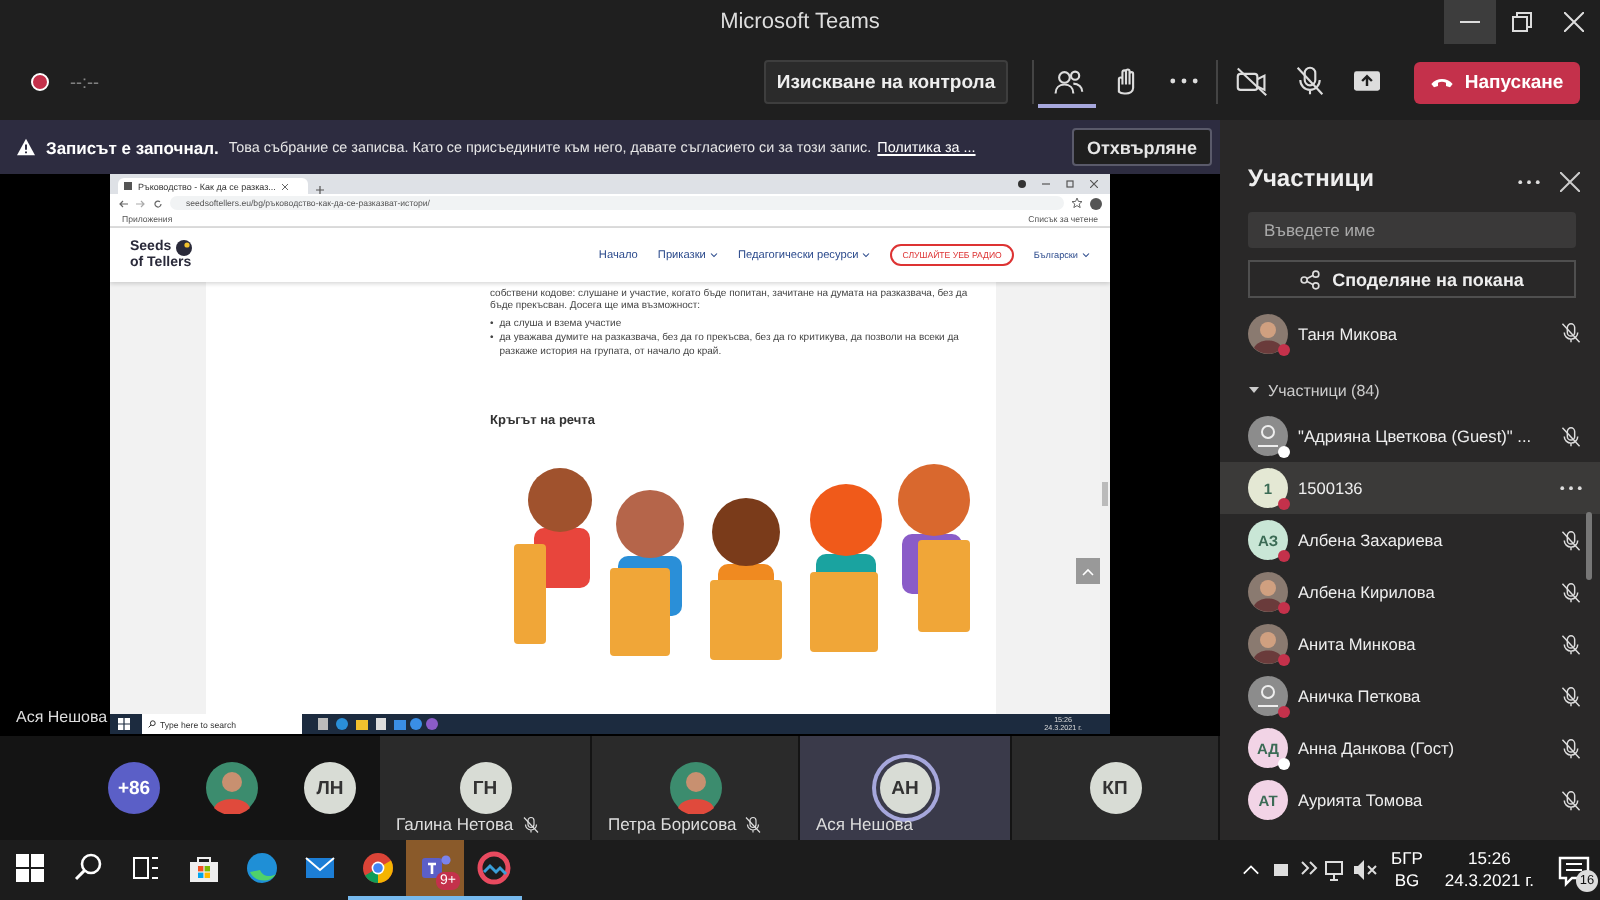 The image size is (1600, 900). What do you see at coordinates (864, 824) in the screenshot?
I see `participant-name: Ася Нешова` at bounding box center [864, 824].